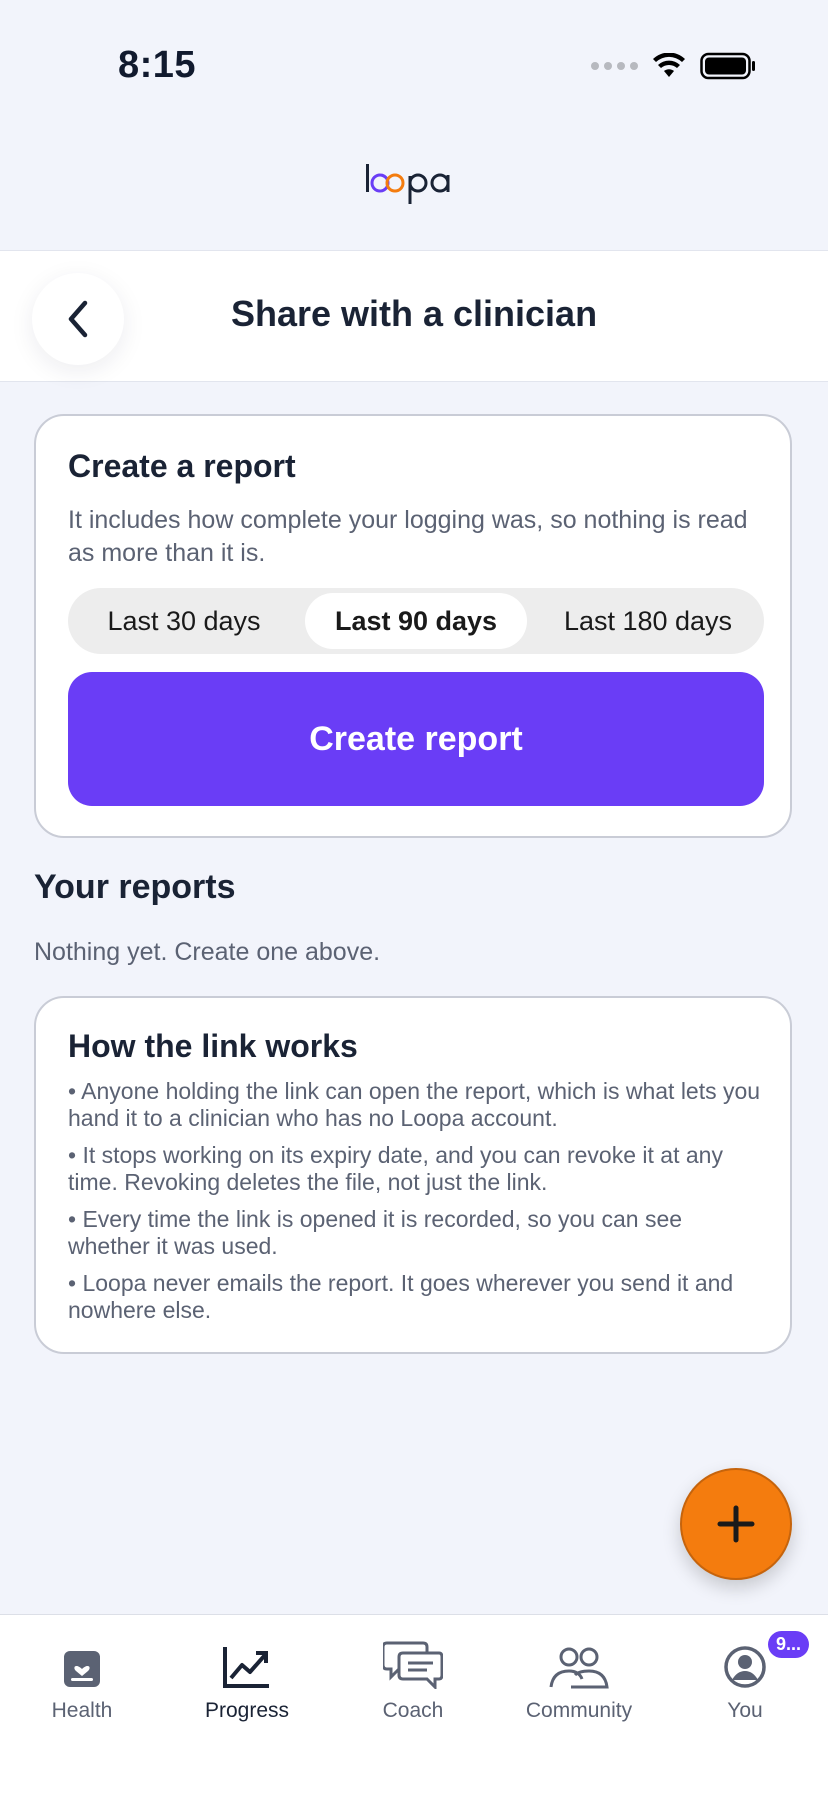  I want to click on tab-coach: Coach, so click(413, 1679).